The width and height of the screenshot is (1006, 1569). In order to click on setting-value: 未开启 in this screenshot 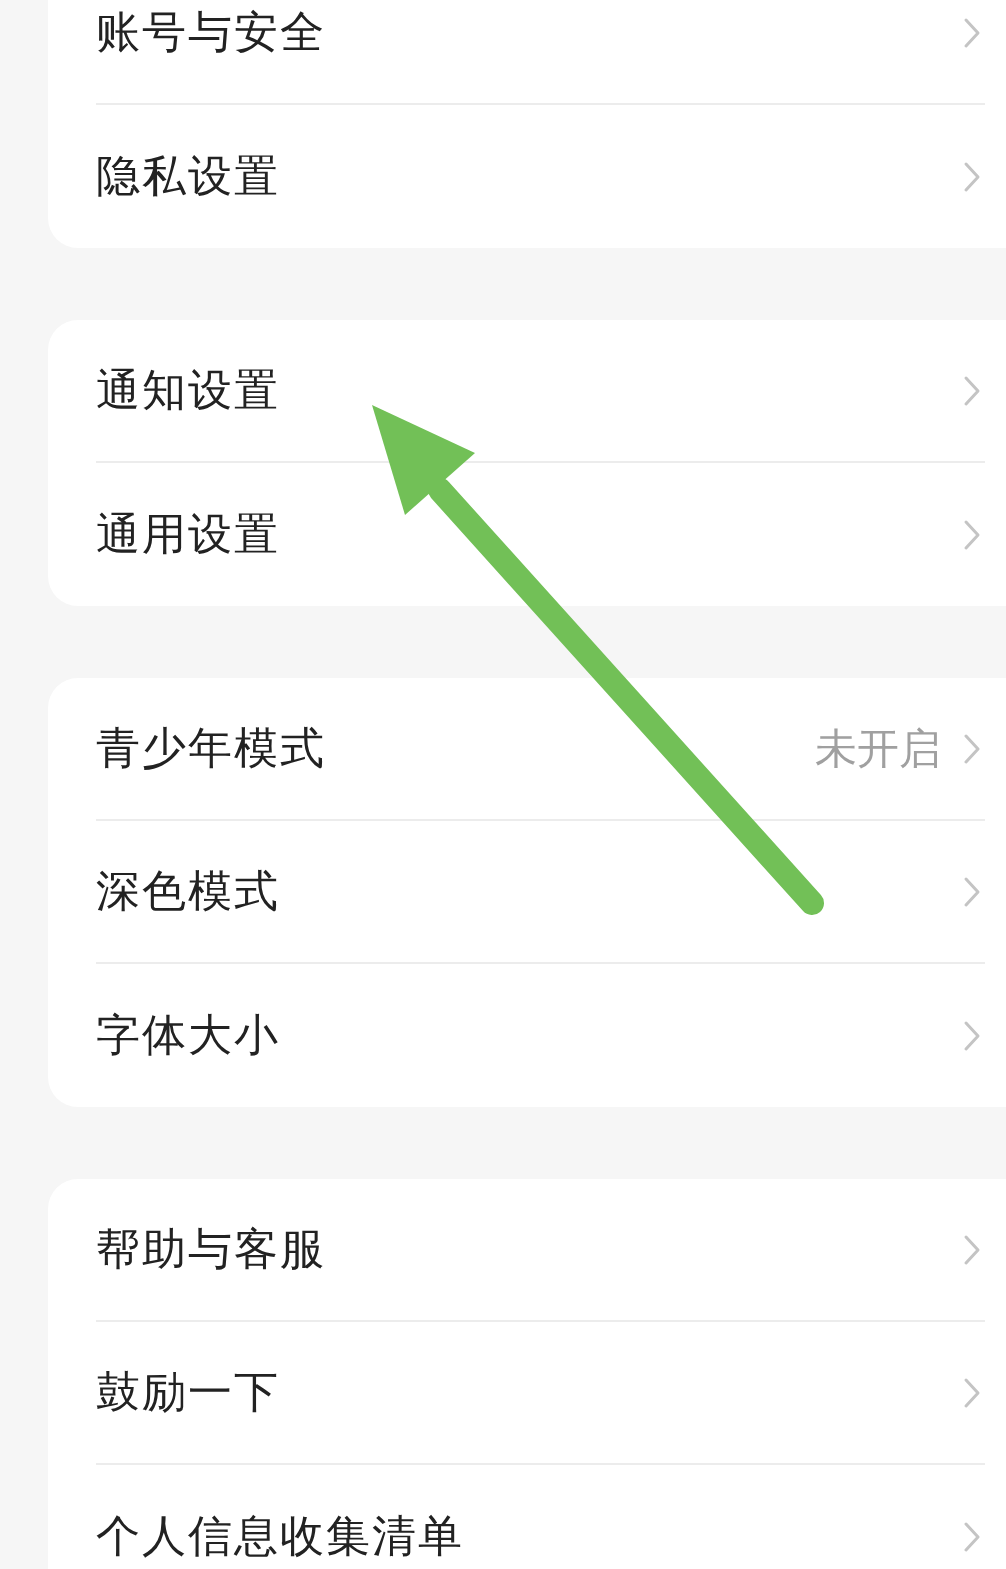, I will do `click(878, 748)`.